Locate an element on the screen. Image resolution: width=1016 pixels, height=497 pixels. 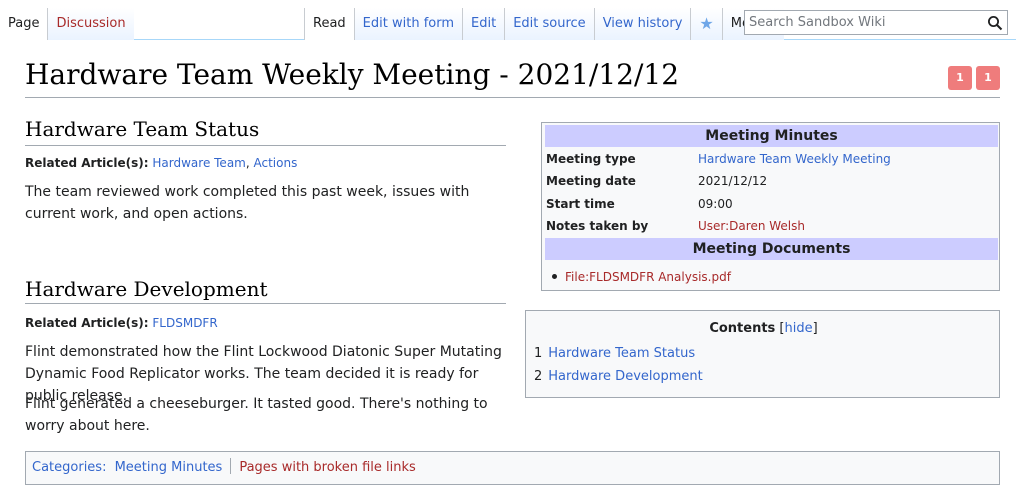
category-meeting-minutes: Meeting Minutes is located at coordinates (169, 467).